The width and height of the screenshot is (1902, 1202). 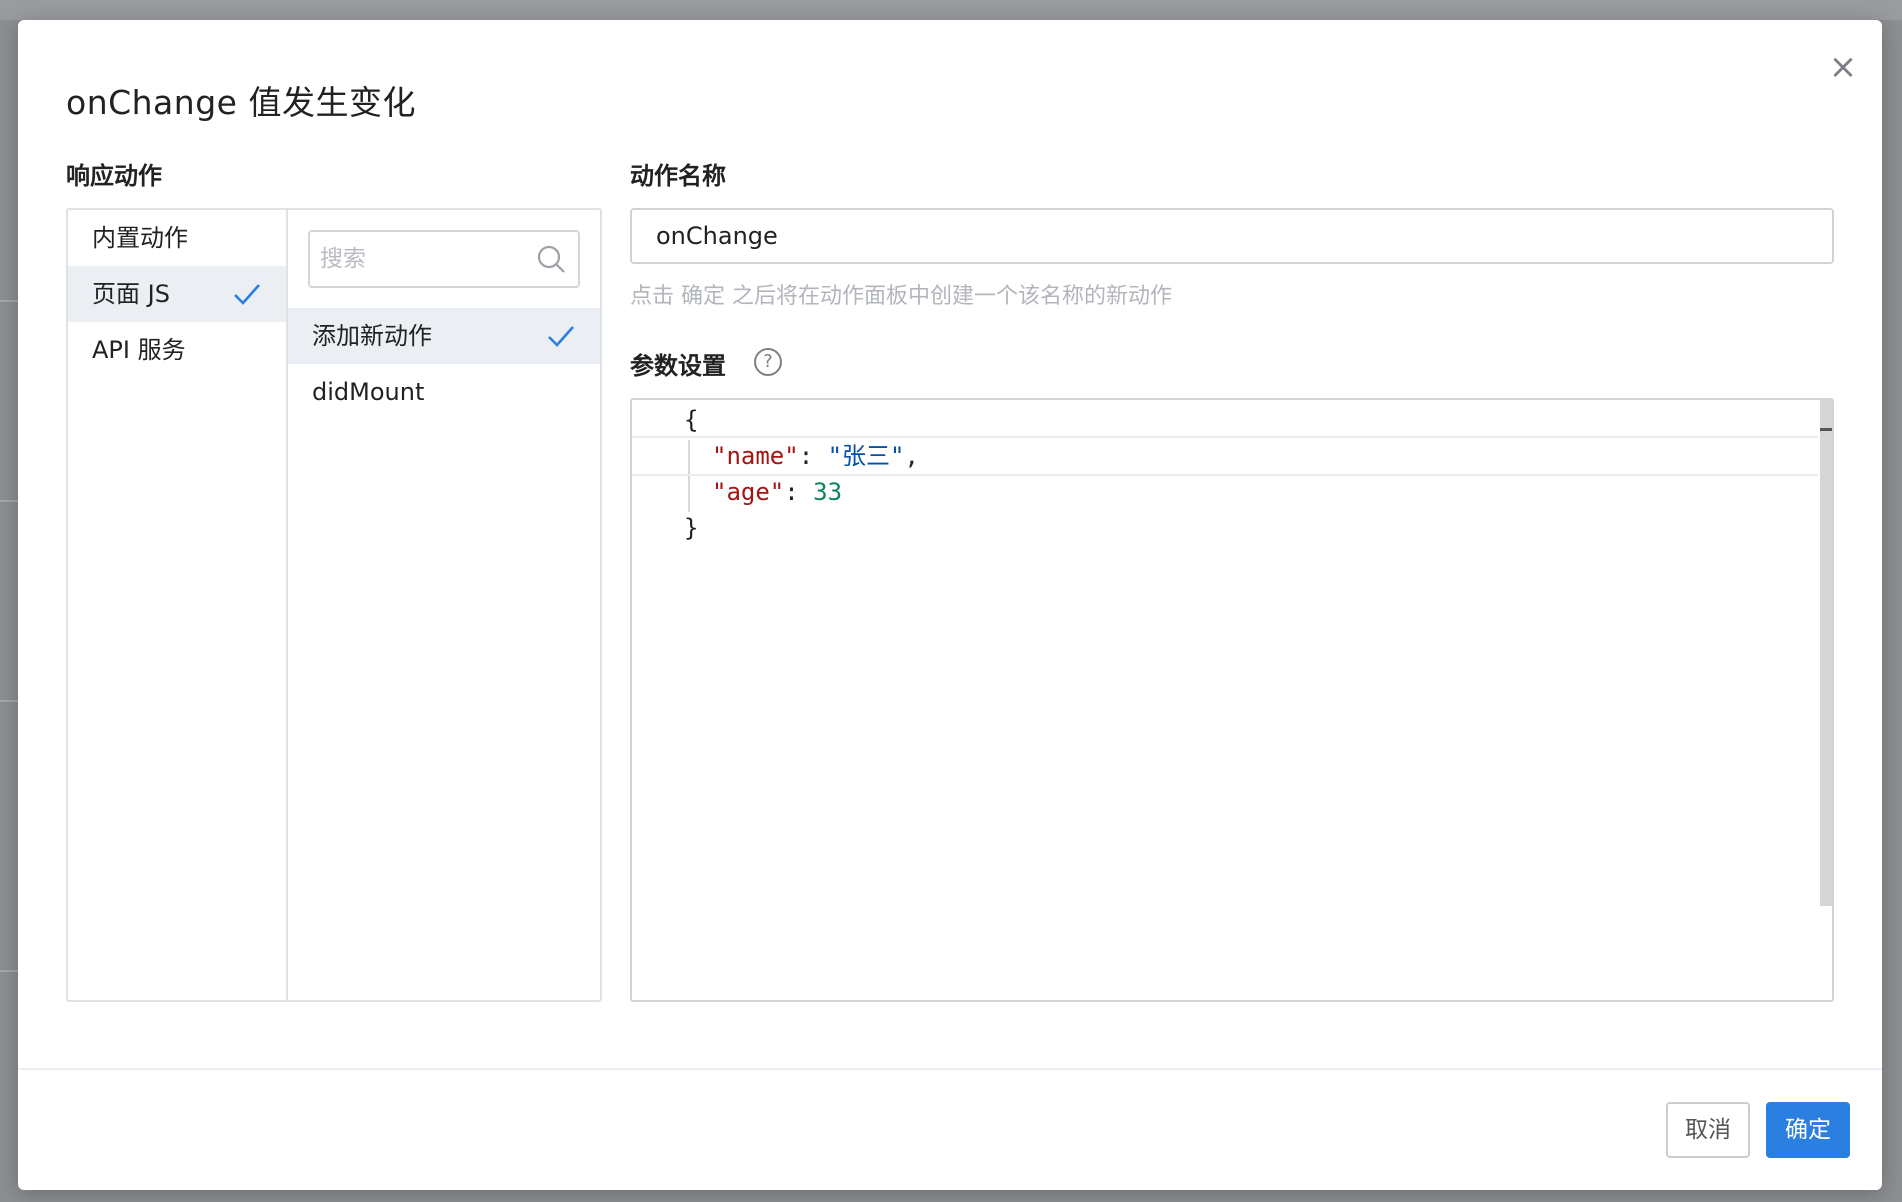 What do you see at coordinates (372, 336) in the screenshot?
I see `action-label: 添加新动作` at bounding box center [372, 336].